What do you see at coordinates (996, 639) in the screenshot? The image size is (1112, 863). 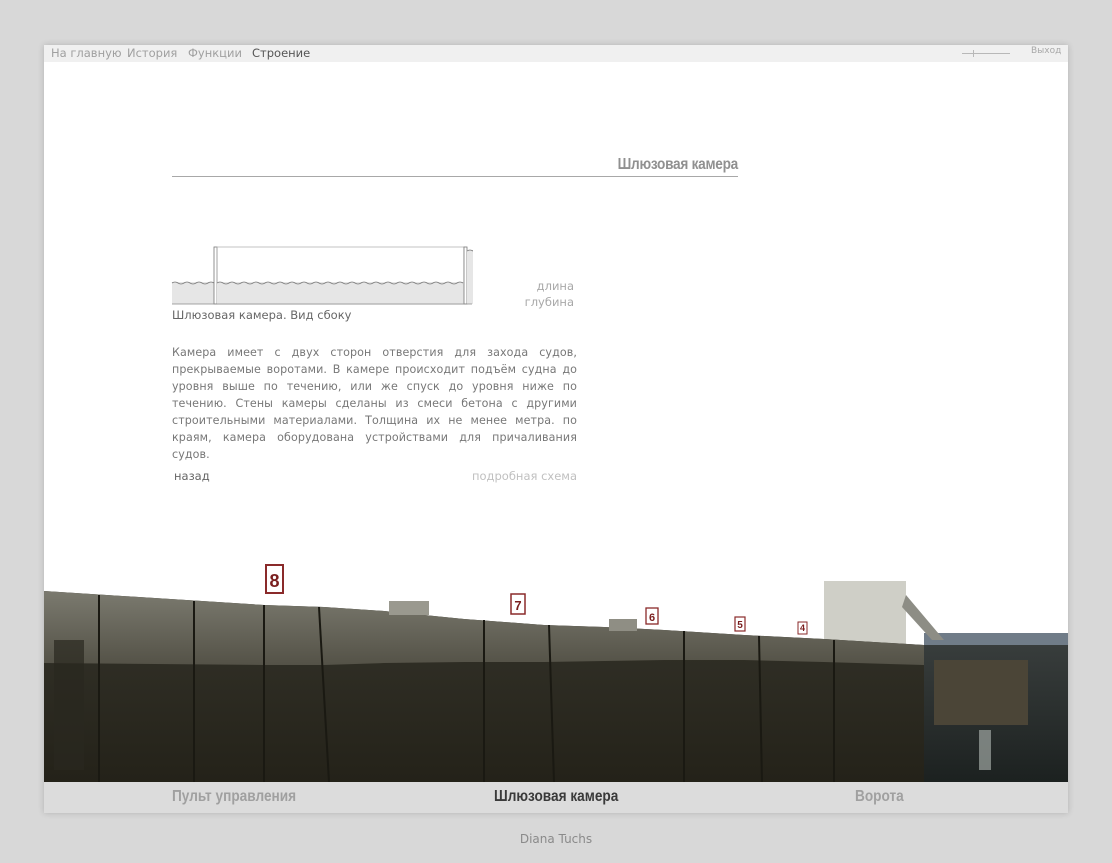 I see `bridge-railing` at bounding box center [996, 639].